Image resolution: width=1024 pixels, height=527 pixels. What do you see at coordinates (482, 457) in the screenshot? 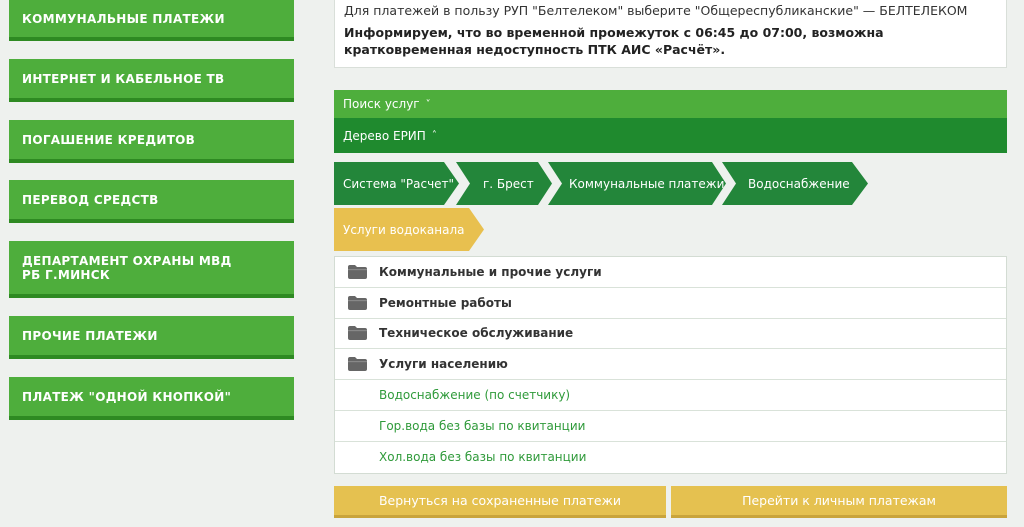
I see `service-link: Хол.вода без базы по квитанции` at bounding box center [482, 457].